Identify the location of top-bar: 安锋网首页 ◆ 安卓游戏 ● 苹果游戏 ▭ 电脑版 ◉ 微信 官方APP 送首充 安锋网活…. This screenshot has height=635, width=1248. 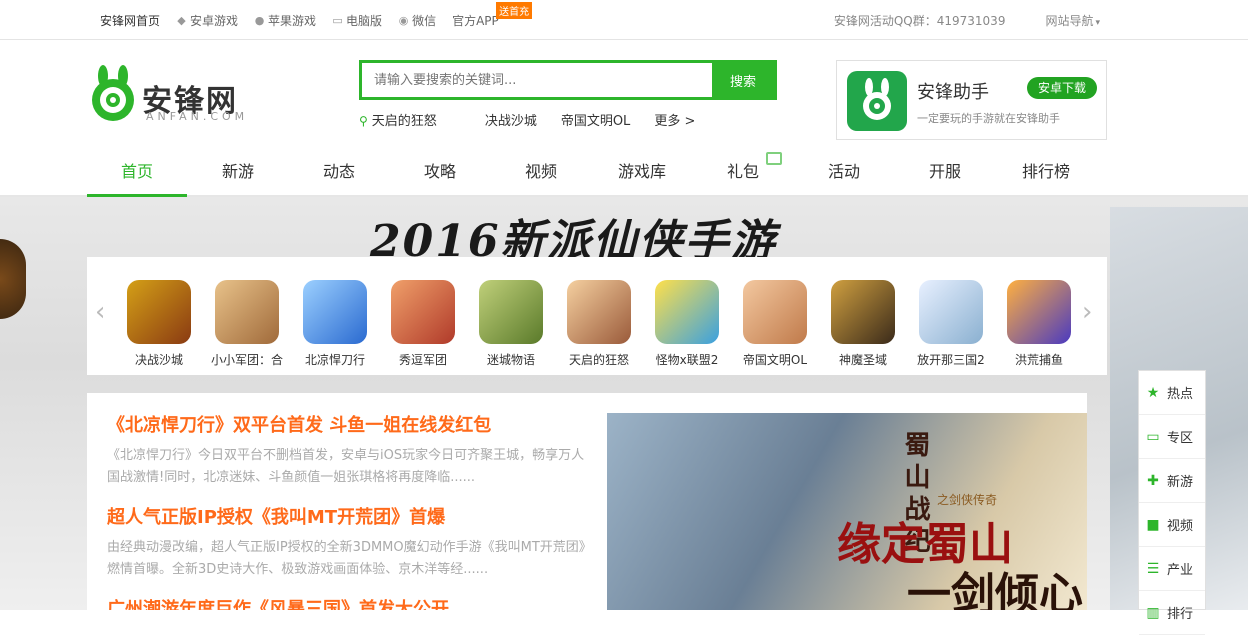
(624, 20).